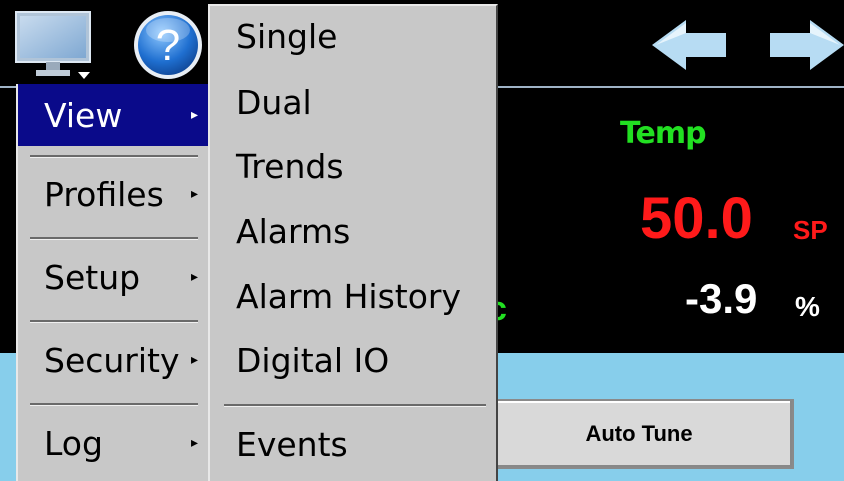 The height and width of the screenshot is (481, 844). What do you see at coordinates (693, 45) in the screenshot?
I see `arrow-left-icon` at bounding box center [693, 45].